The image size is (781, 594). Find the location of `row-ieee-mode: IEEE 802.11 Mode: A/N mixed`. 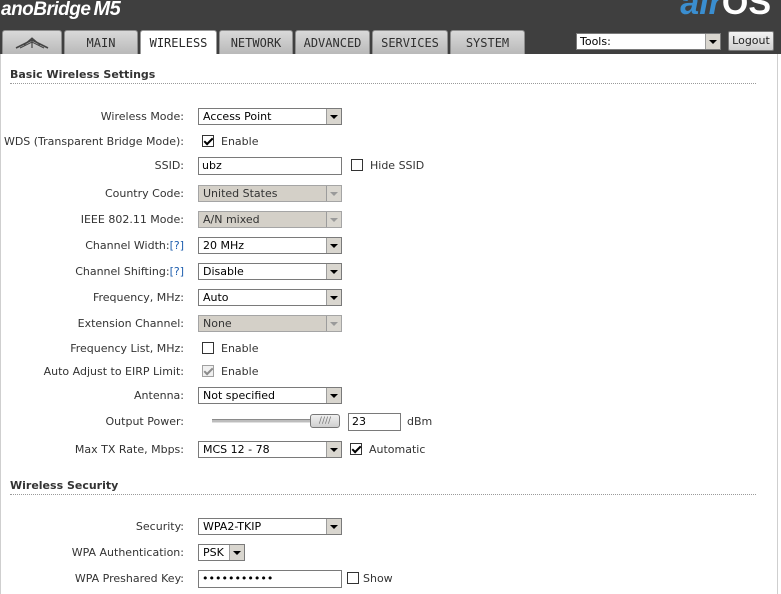

row-ieee-mode: IEEE 802.11 Mode: A/N mixed is located at coordinates (386, 220).